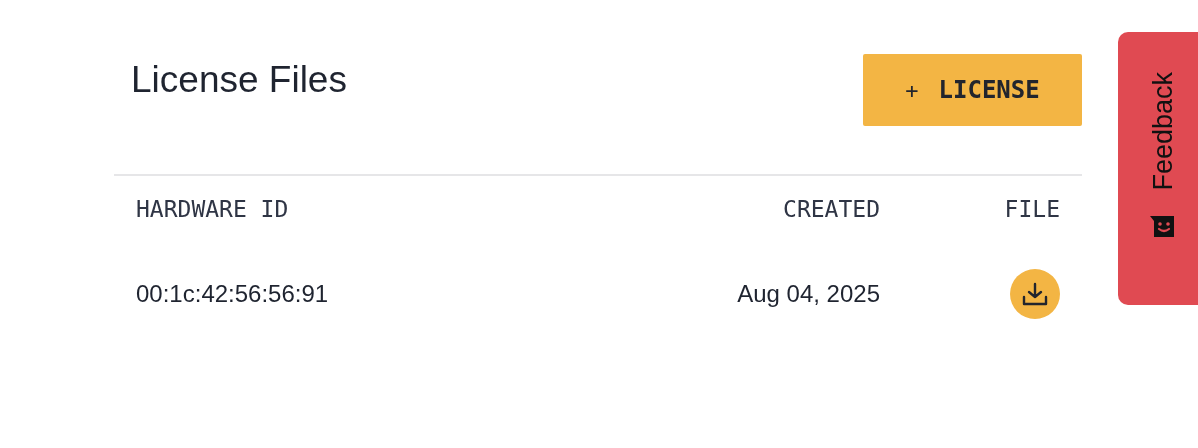 The width and height of the screenshot is (1198, 448). What do you see at coordinates (212, 208) in the screenshot?
I see `column-header: HARDWARE ID` at bounding box center [212, 208].